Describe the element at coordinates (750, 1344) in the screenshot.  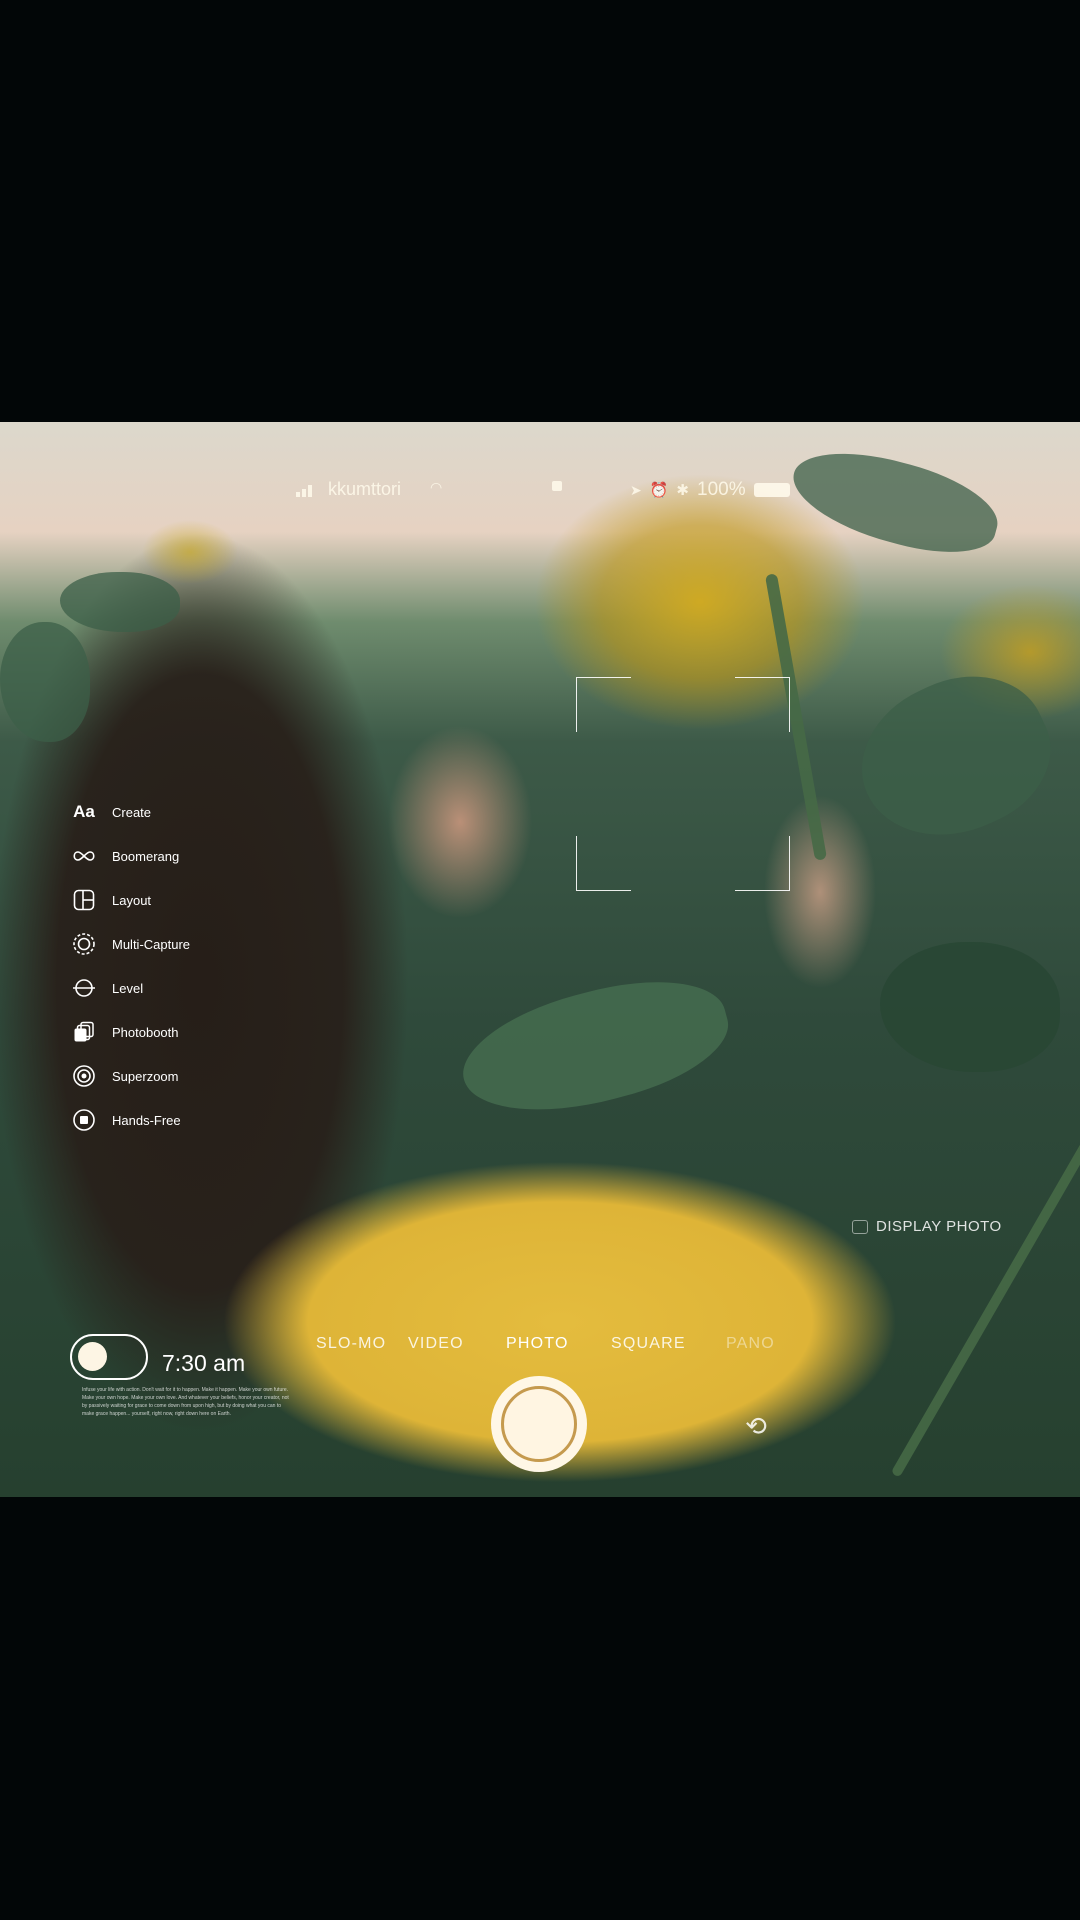
I see `capture-mode-pano: PANO` at that location.